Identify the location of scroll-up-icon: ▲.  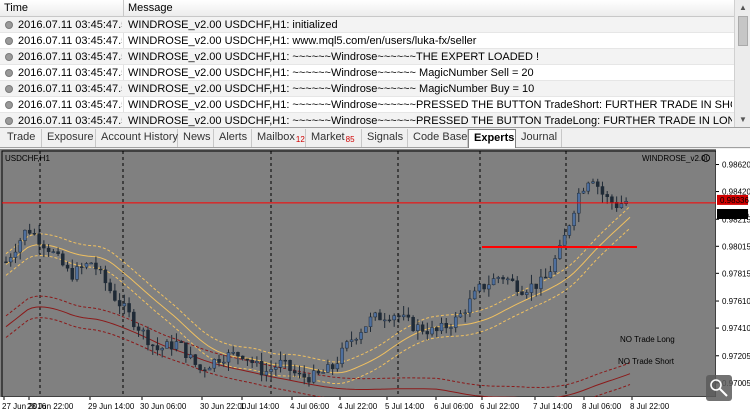
(743, 8).